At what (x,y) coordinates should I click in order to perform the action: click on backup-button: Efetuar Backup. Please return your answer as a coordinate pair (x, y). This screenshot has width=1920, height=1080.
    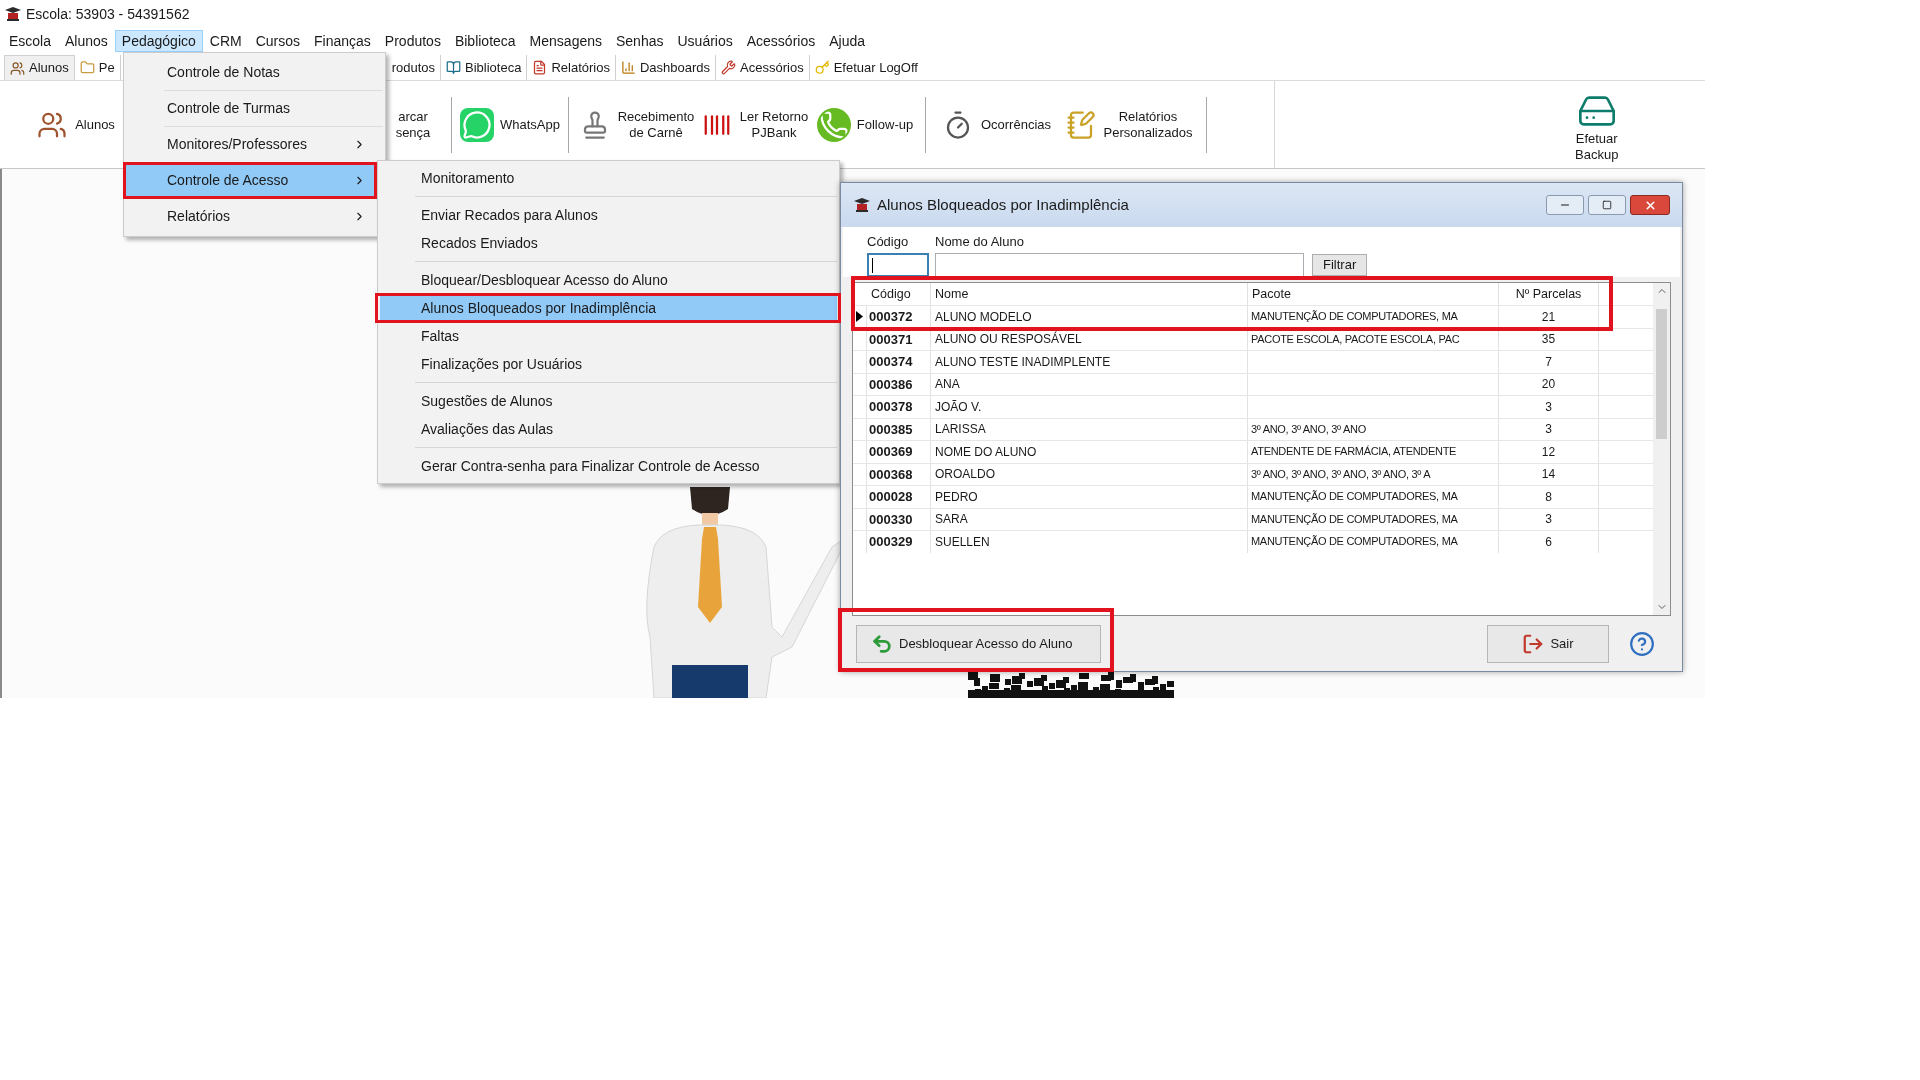
    Looking at the image, I should click on (1597, 127).